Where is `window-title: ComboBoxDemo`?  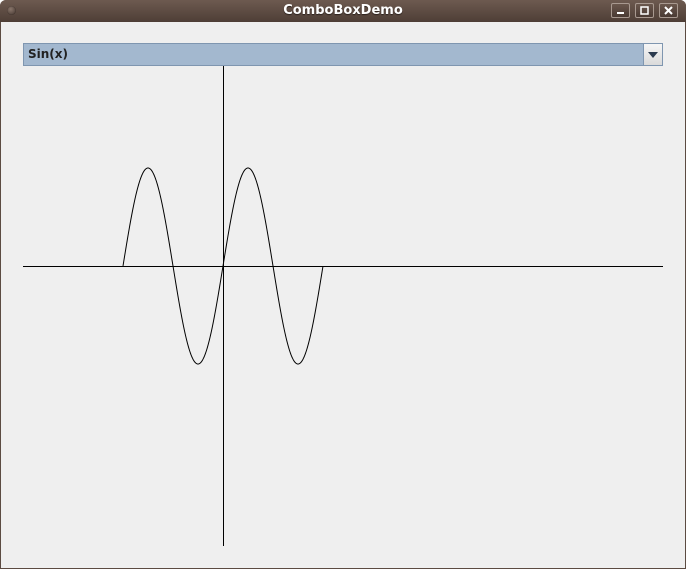 window-title: ComboBoxDemo is located at coordinates (343, 10).